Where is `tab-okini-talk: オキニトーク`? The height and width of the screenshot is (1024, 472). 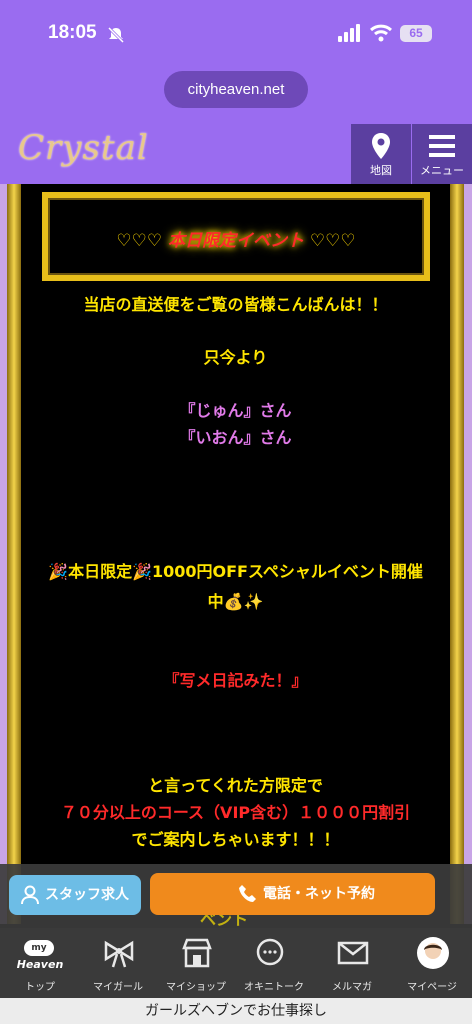 tab-okini-talk: オキニトーク is located at coordinates (274, 963).